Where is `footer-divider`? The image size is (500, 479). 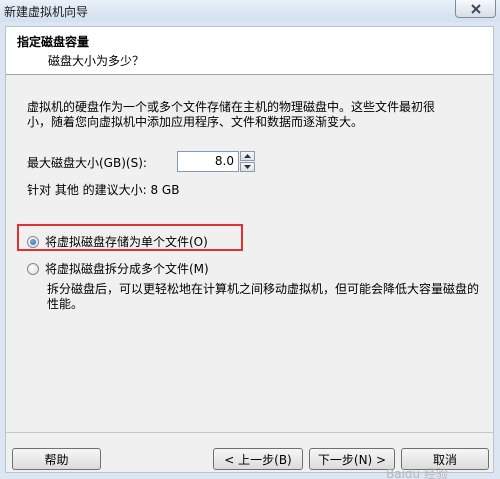
footer-divider is located at coordinates (249, 432).